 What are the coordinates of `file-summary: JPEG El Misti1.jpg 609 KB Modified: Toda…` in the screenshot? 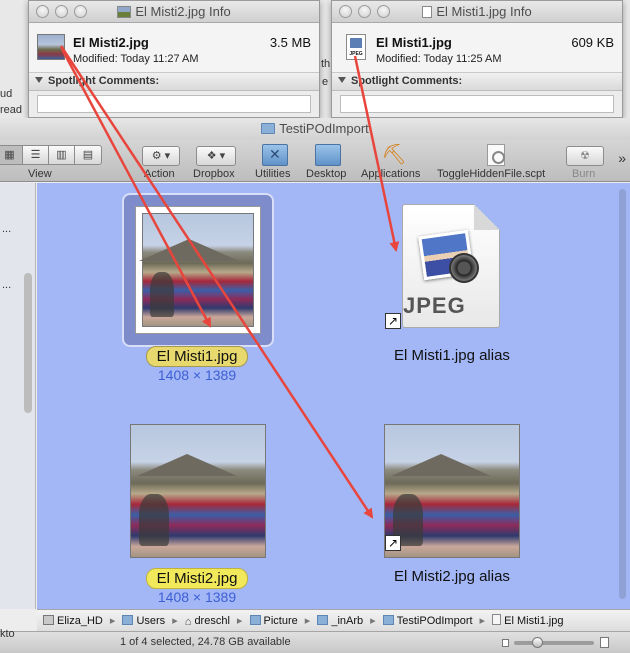 It's located at (477, 48).